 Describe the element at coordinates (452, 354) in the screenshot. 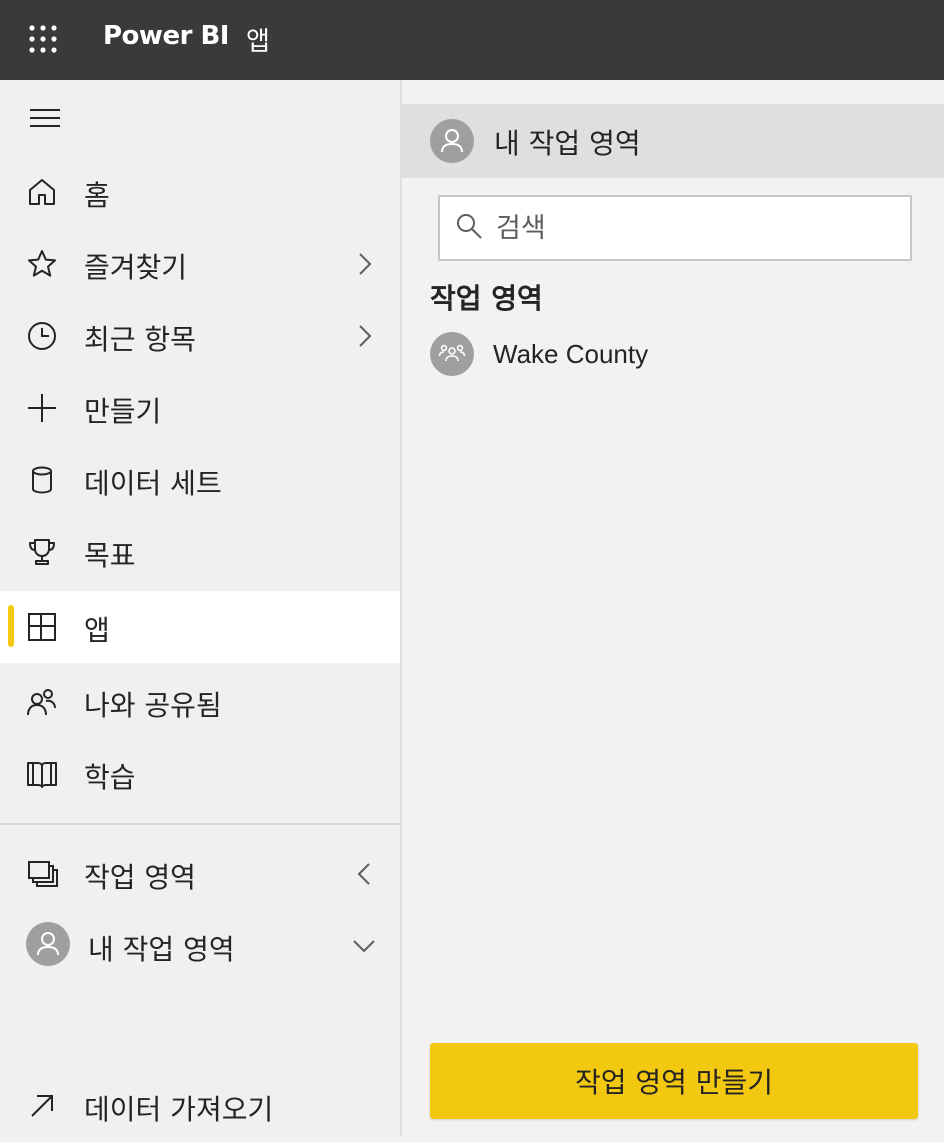

I see `group-icon` at that location.